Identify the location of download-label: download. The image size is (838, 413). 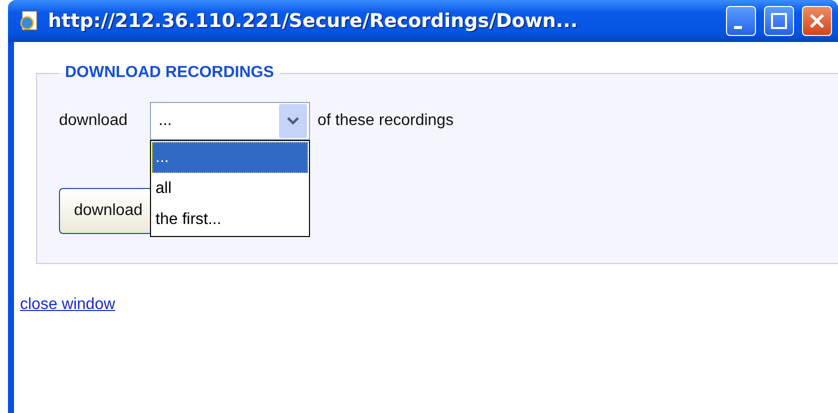
(93, 121).